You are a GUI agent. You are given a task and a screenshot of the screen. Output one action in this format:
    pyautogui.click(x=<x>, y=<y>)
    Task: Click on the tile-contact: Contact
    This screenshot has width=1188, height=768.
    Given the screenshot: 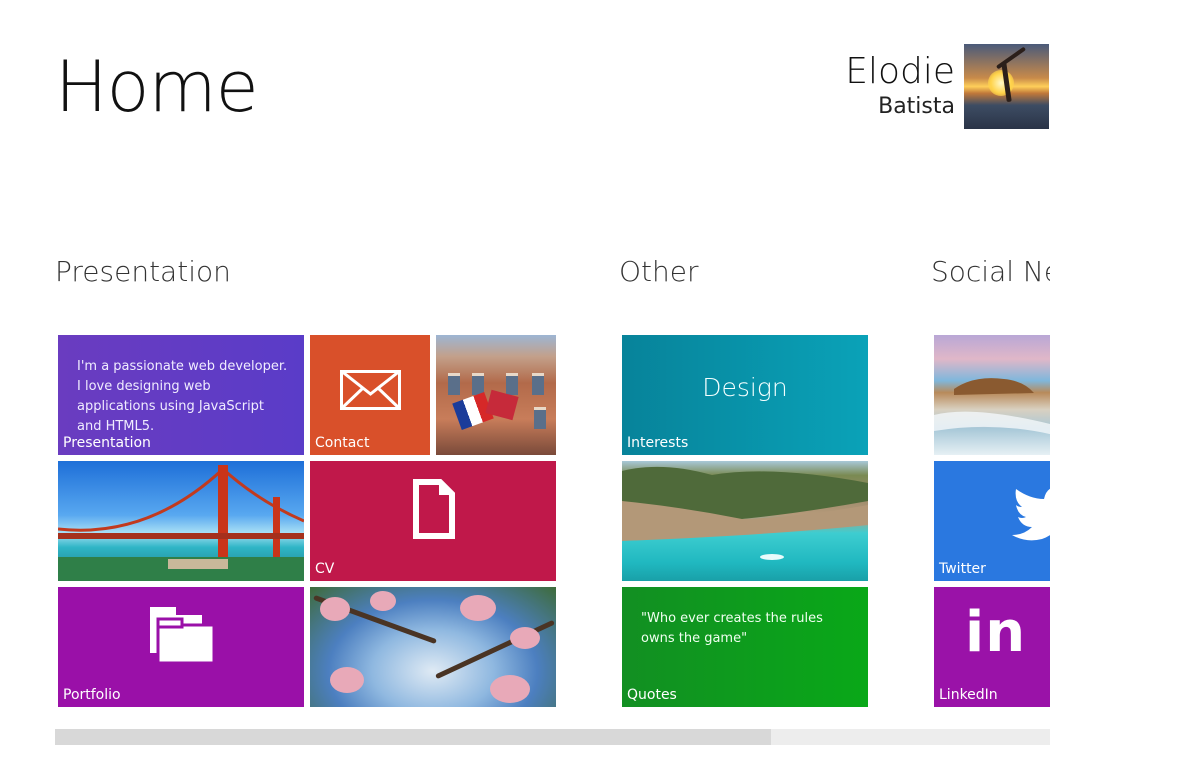 What is the action you would take?
    pyautogui.click(x=370, y=395)
    